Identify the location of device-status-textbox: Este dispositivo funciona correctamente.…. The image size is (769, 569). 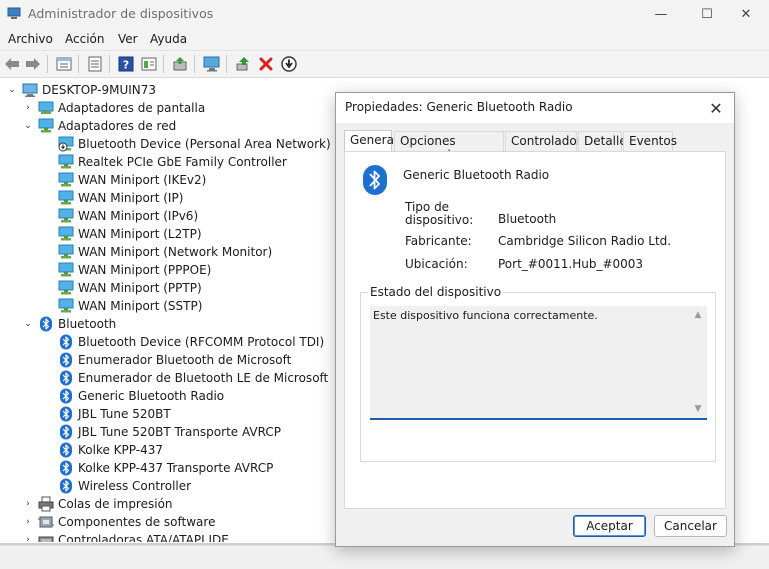
(538, 363).